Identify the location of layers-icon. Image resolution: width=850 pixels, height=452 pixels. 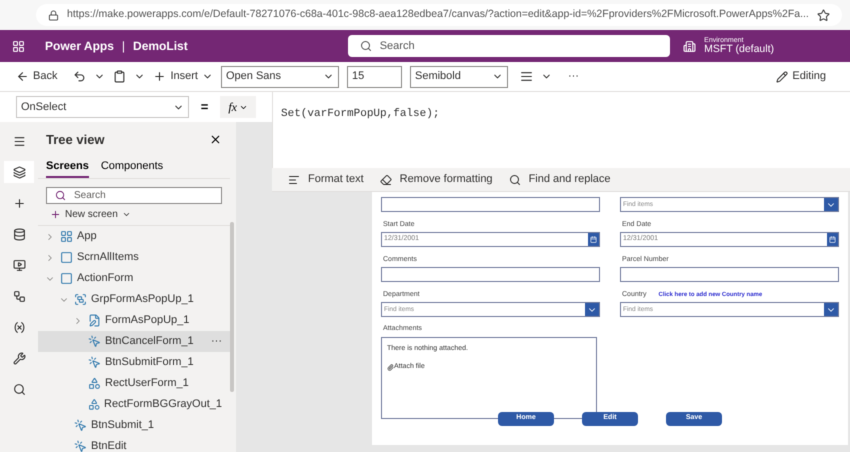
(19, 172).